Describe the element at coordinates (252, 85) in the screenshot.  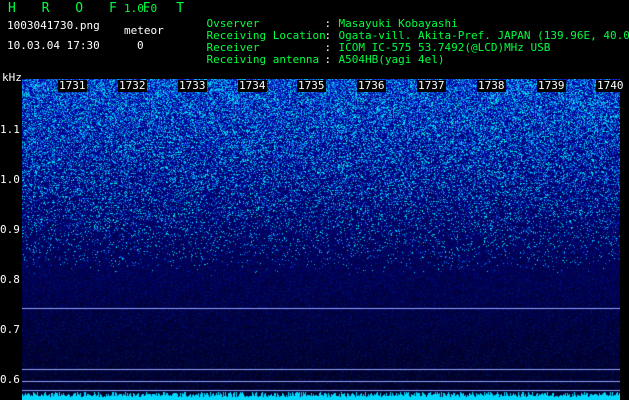
I see `x-tick-label: 1734` at that location.